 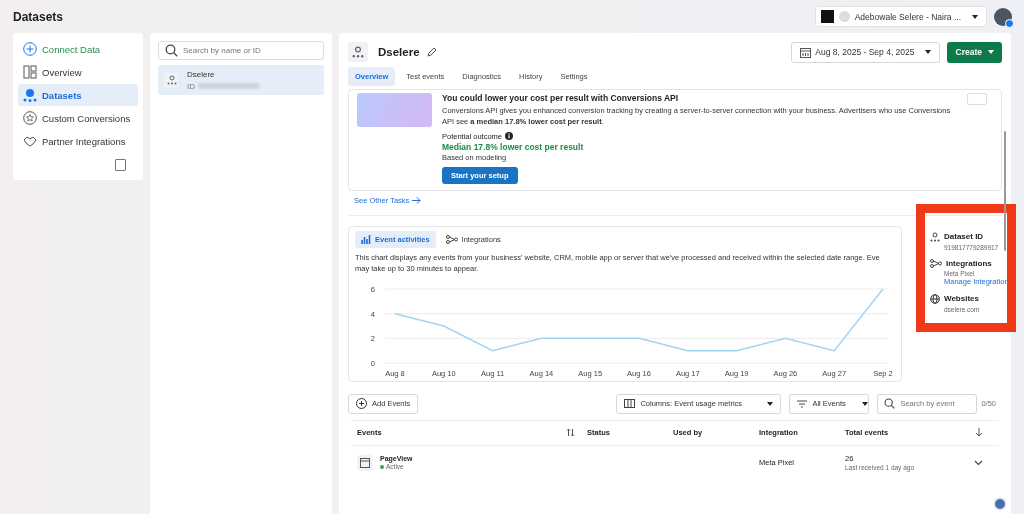 I want to click on nav-item: Partner Integrations, so click(x=78, y=141).